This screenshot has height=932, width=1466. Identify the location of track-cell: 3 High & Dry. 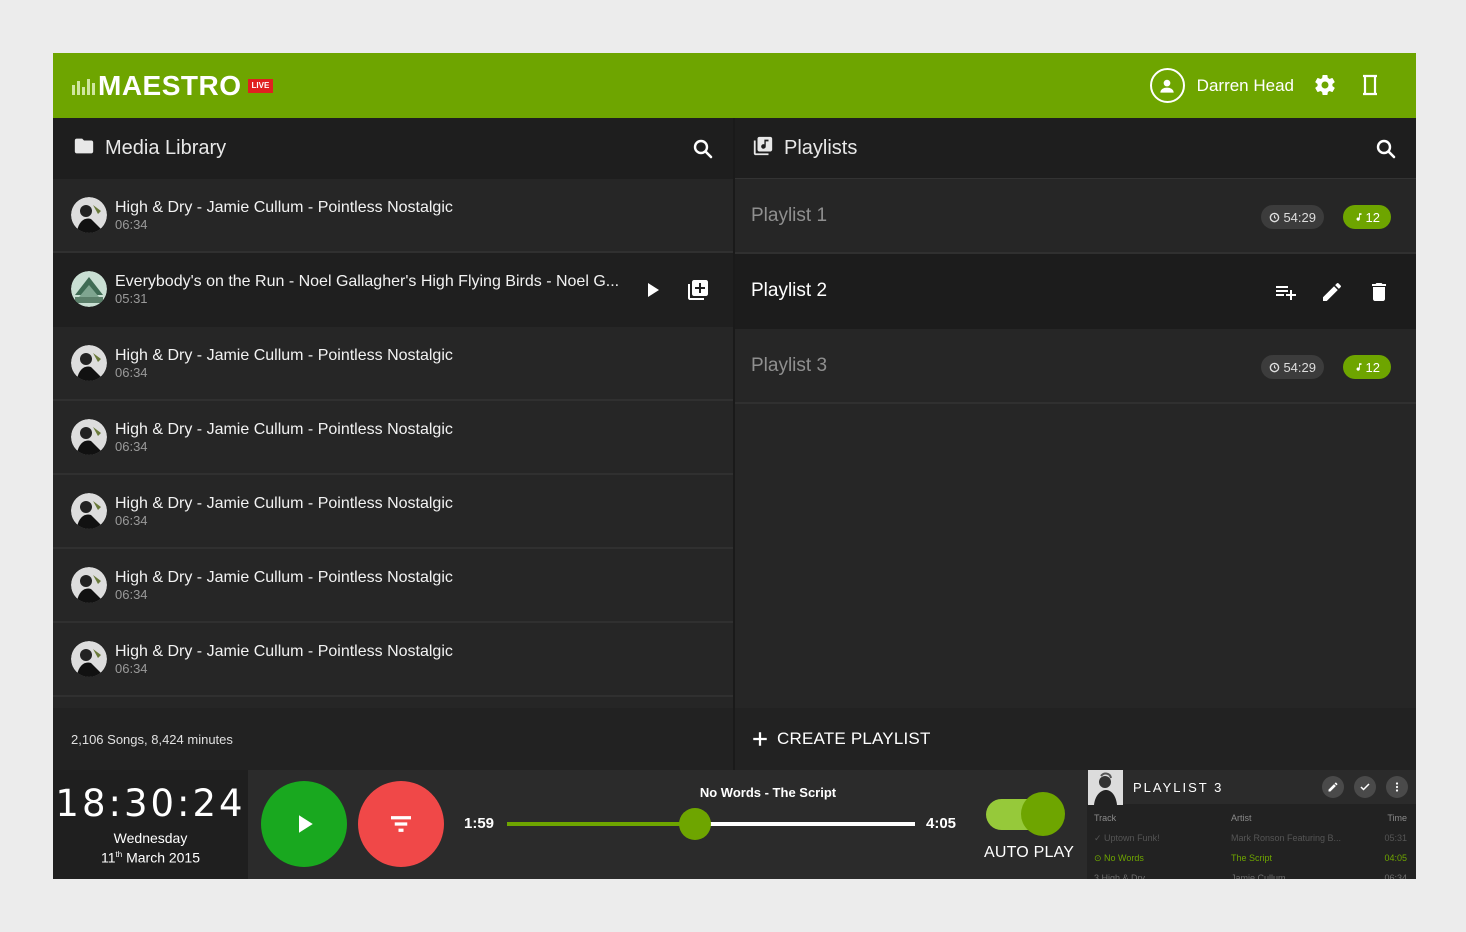
(1120, 876).